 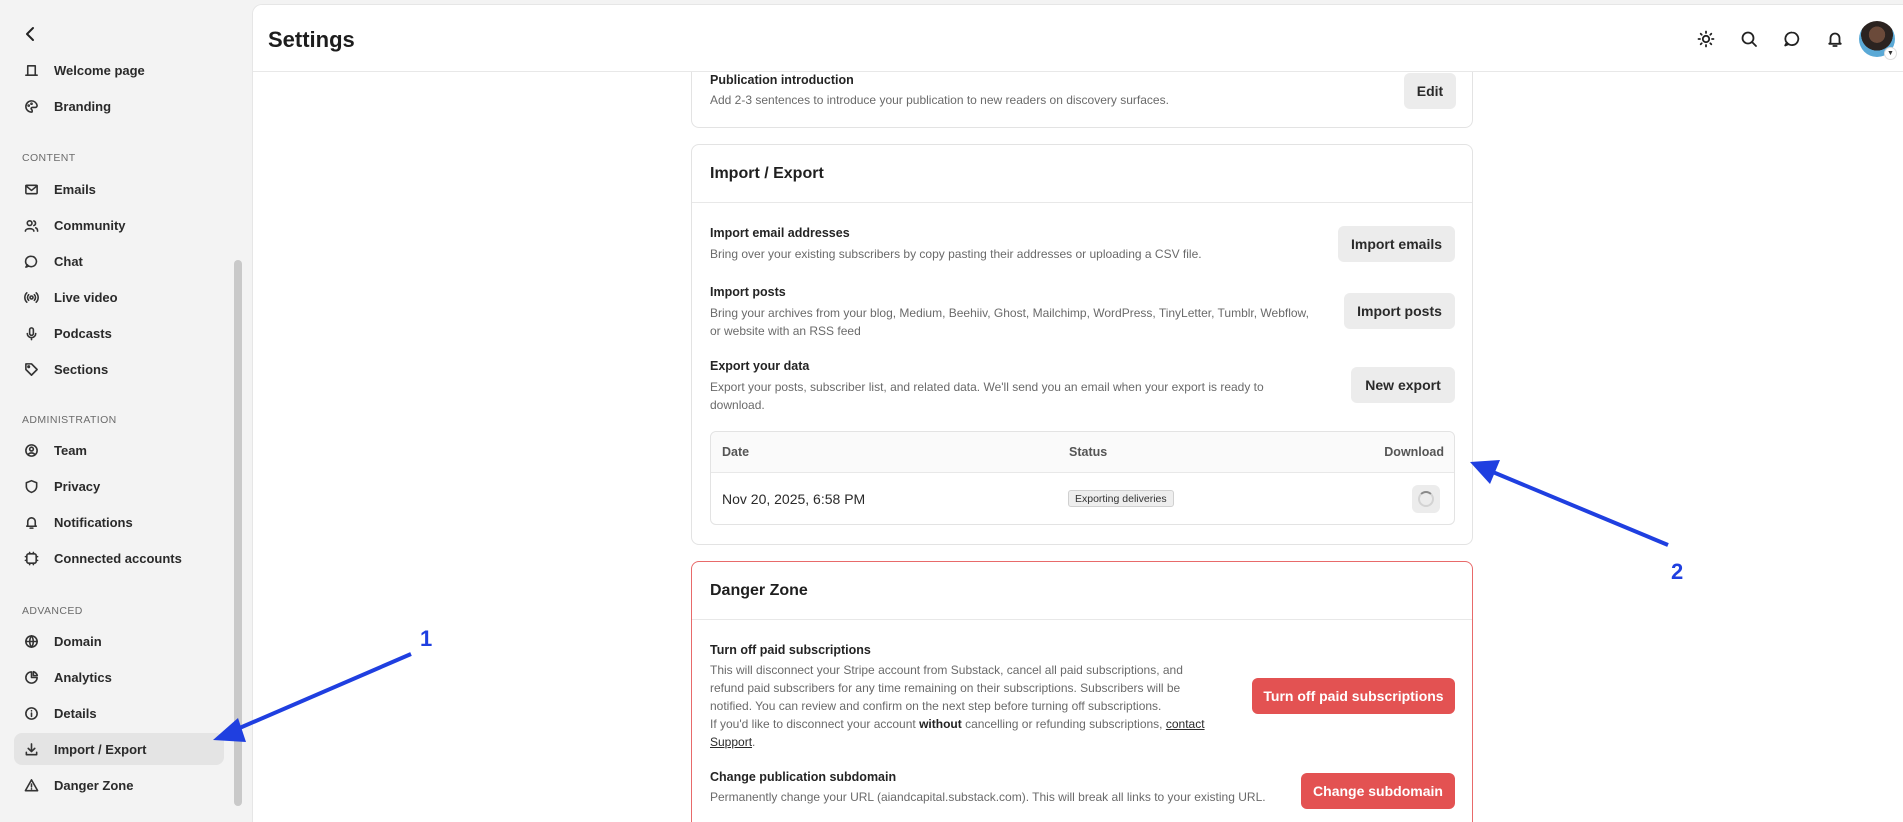 I want to click on sun-icon, so click(x=1706, y=39).